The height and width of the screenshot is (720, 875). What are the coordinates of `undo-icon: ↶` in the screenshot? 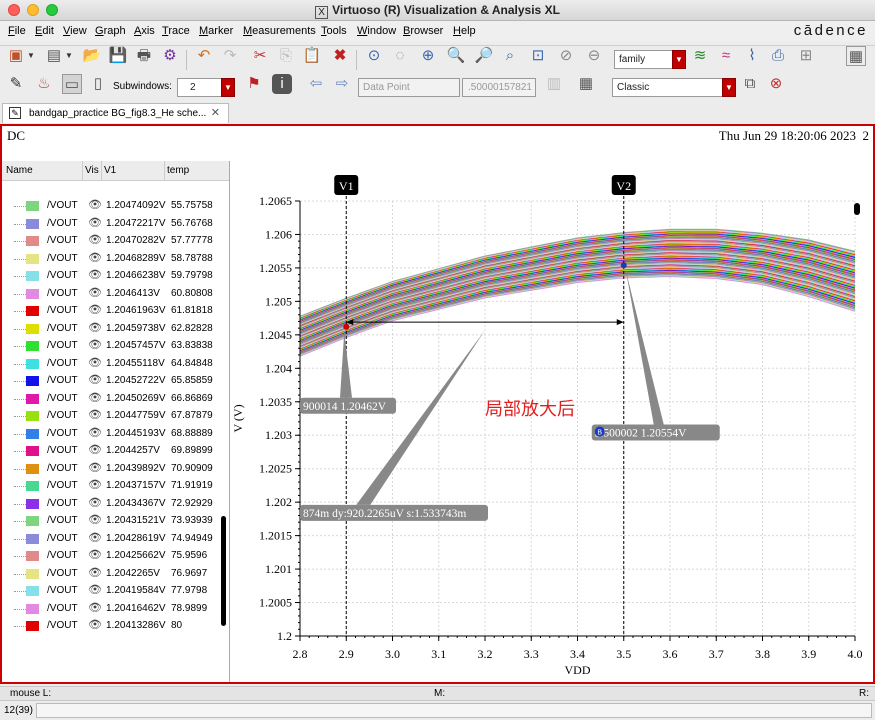 It's located at (204, 56).